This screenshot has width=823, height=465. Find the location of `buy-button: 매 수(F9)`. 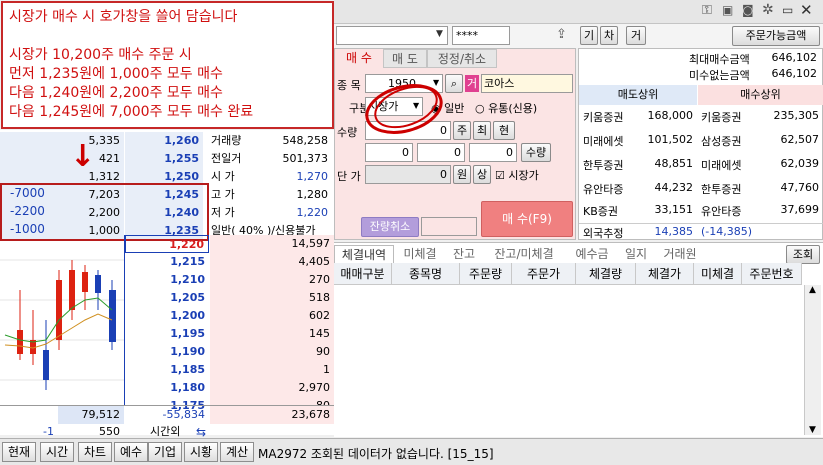

buy-button: 매 수(F9) is located at coordinates (527, 219).